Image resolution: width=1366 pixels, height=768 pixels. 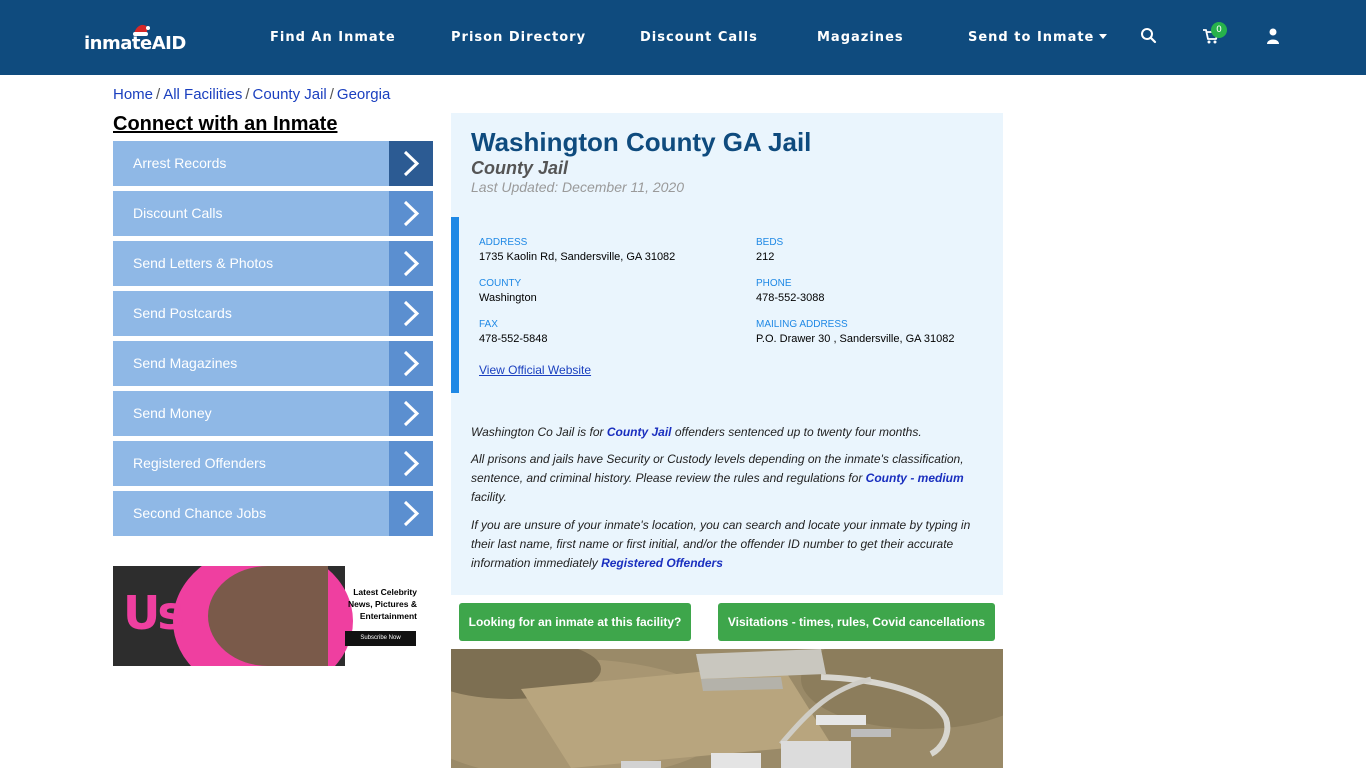 What do you see at coordinates (273, 463) in the screenshot?
I see `sidebar-item-registered-offenders: Registered Offenders` at bounding box center [273, 463].